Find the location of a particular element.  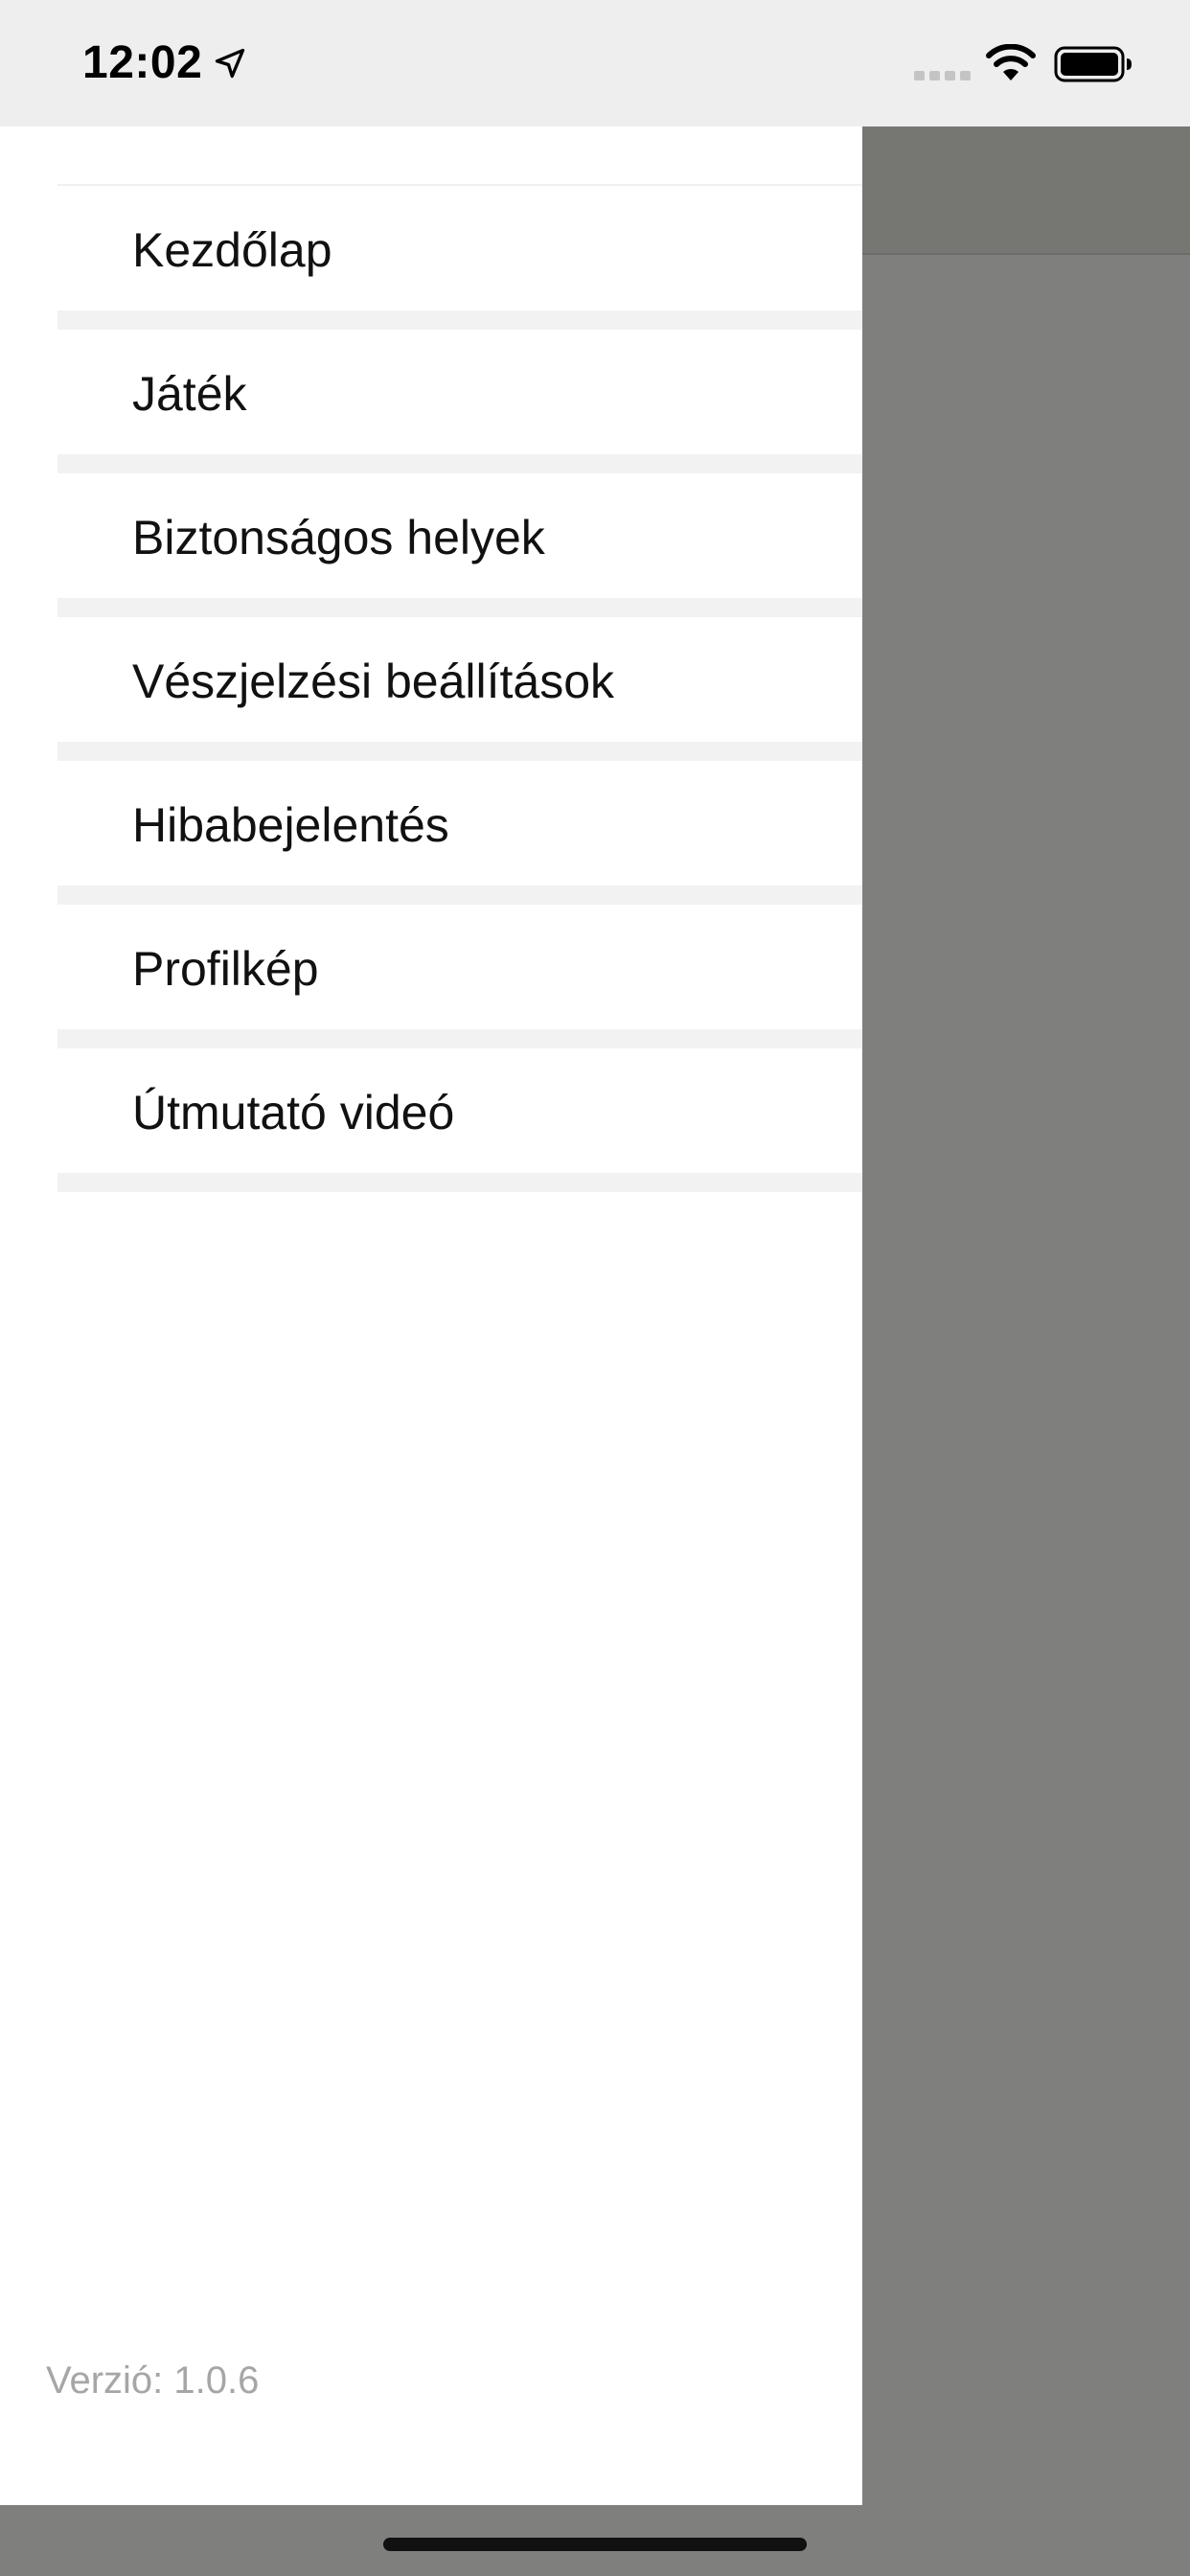

menu-item-safe-places: Biztonságos helyek is located at coordinates (460, 535).